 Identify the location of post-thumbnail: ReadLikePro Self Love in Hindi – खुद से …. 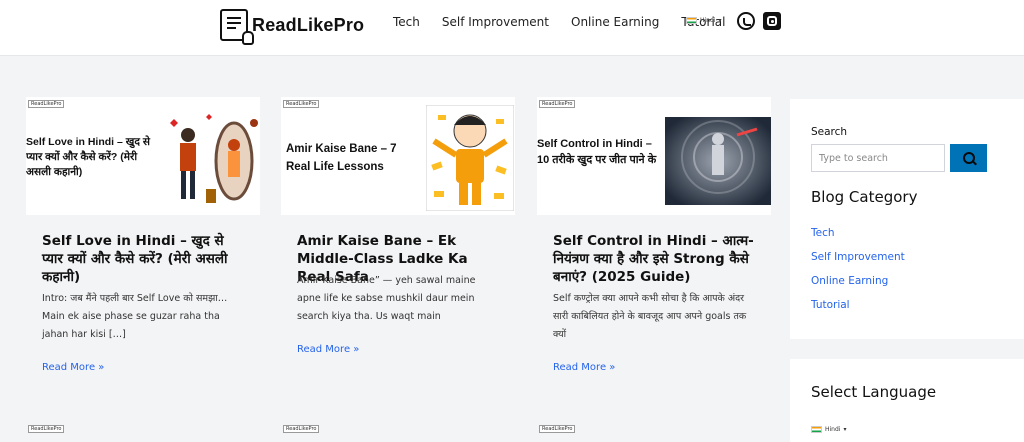
(143, 156).